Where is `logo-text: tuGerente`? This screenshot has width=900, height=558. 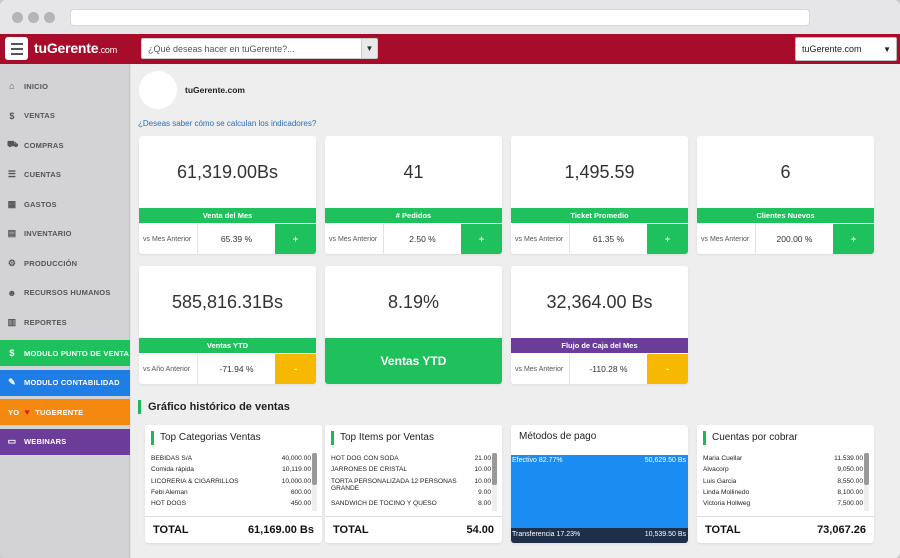 logo-text: tuGerente is located at coordinates (66, 48).